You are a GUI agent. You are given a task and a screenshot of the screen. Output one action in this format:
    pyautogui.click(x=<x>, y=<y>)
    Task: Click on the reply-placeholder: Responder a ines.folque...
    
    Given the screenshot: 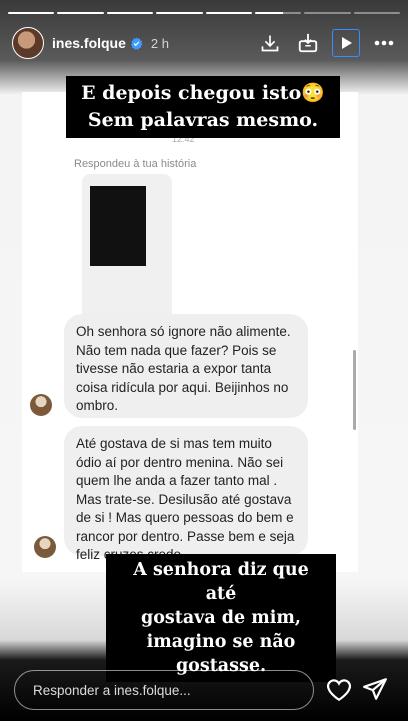 What is the action you would take?
    pyautogui.click(x=112, y=690)
    